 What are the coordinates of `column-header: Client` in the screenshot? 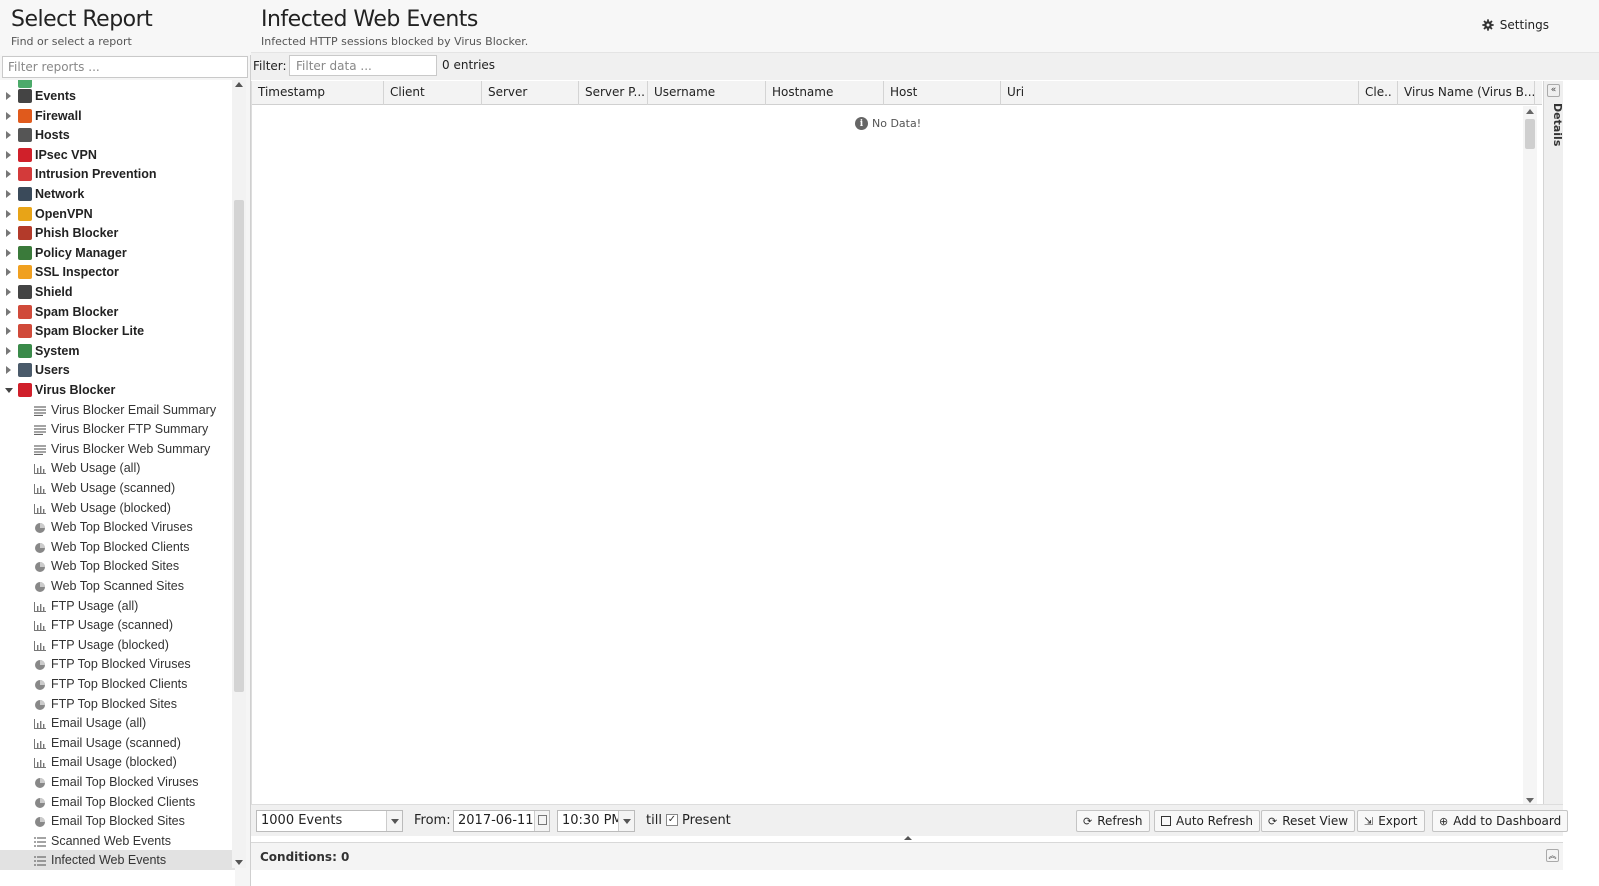 It's located at (433, 93).